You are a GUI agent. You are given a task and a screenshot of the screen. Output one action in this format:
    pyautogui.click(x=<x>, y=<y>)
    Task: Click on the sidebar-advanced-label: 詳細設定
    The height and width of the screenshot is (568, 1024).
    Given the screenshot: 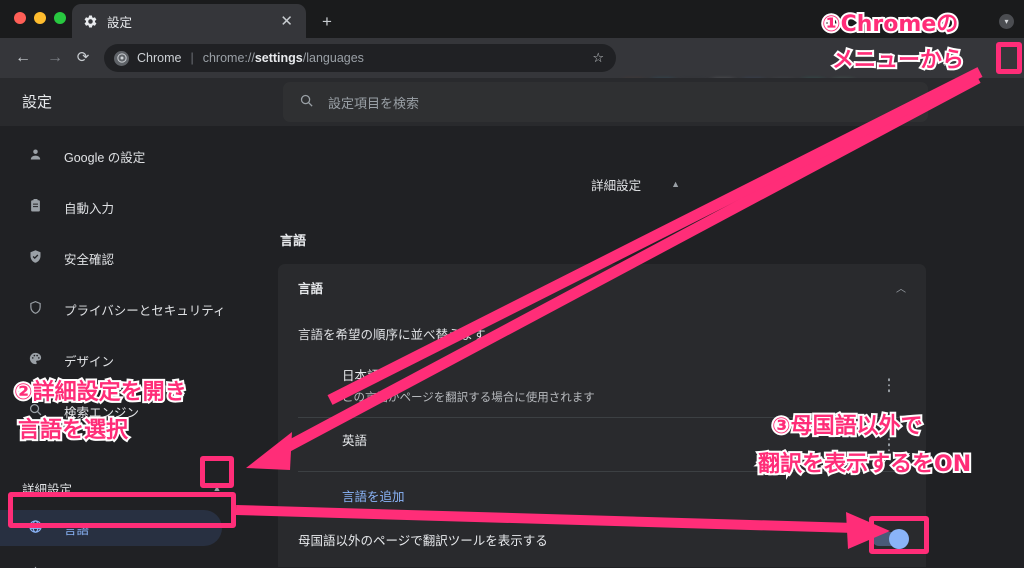 What is the action you would take?
    pyautogui.click(x=47, y=489)
    